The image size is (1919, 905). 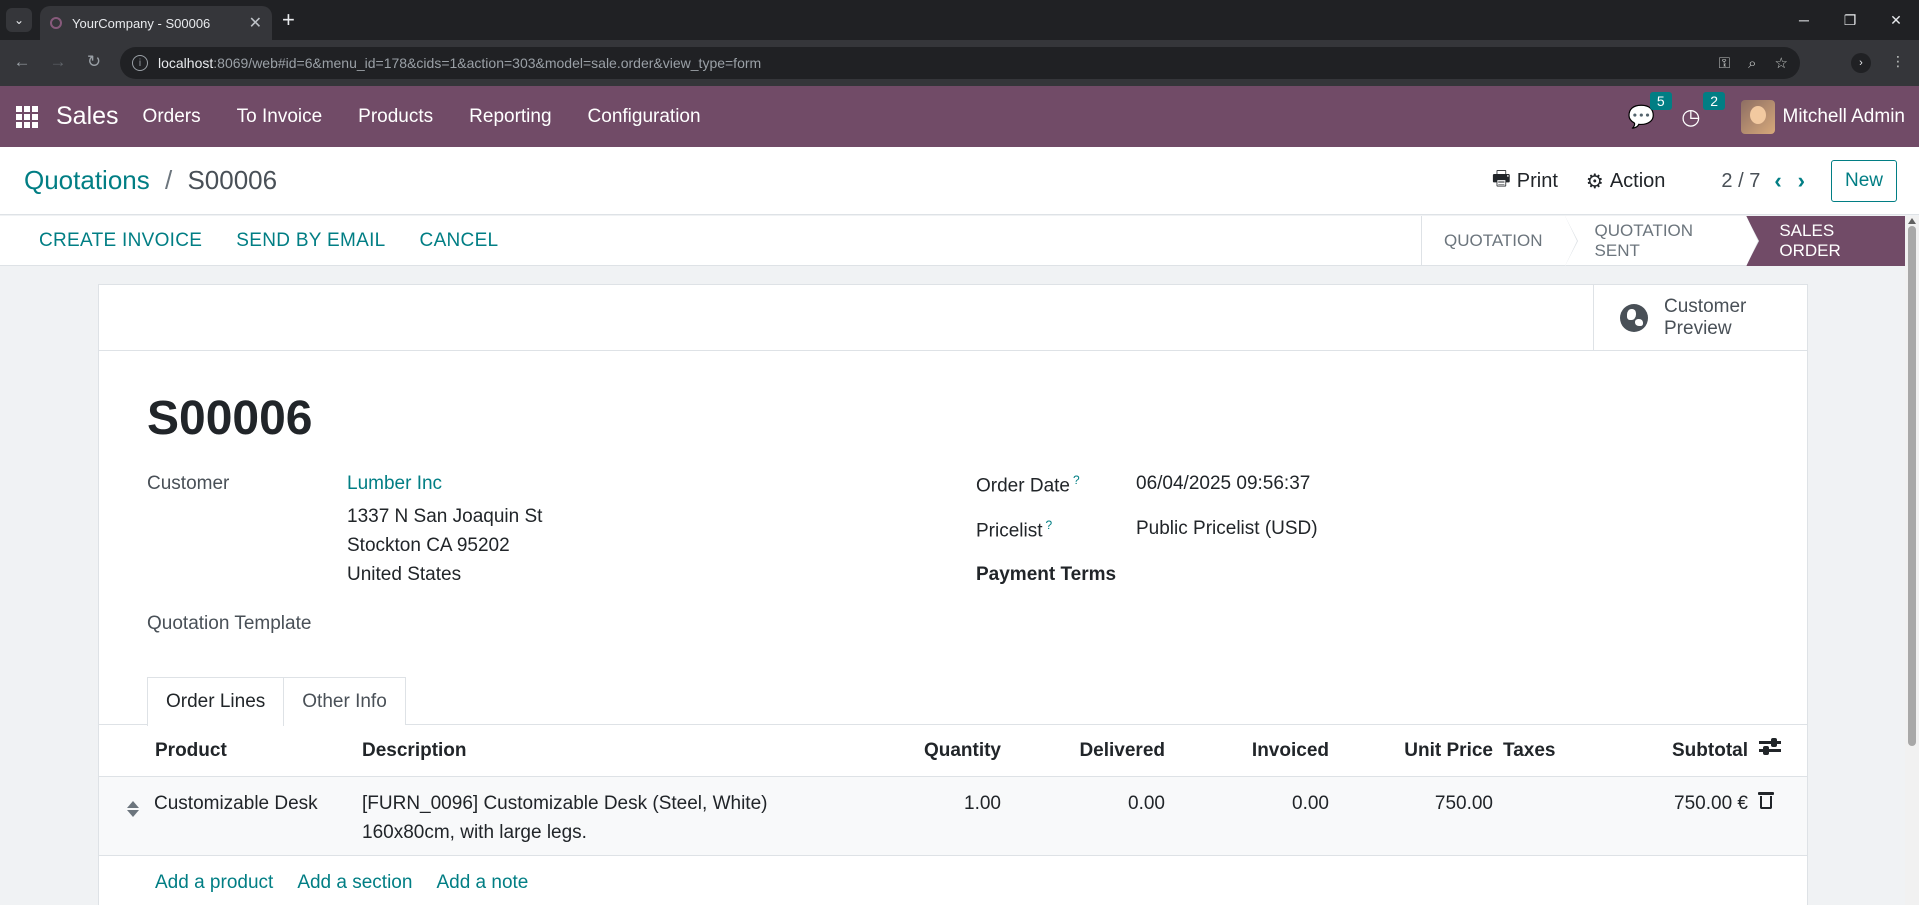 I want to click on close-icon: ✕, so click(x=255, y=23).